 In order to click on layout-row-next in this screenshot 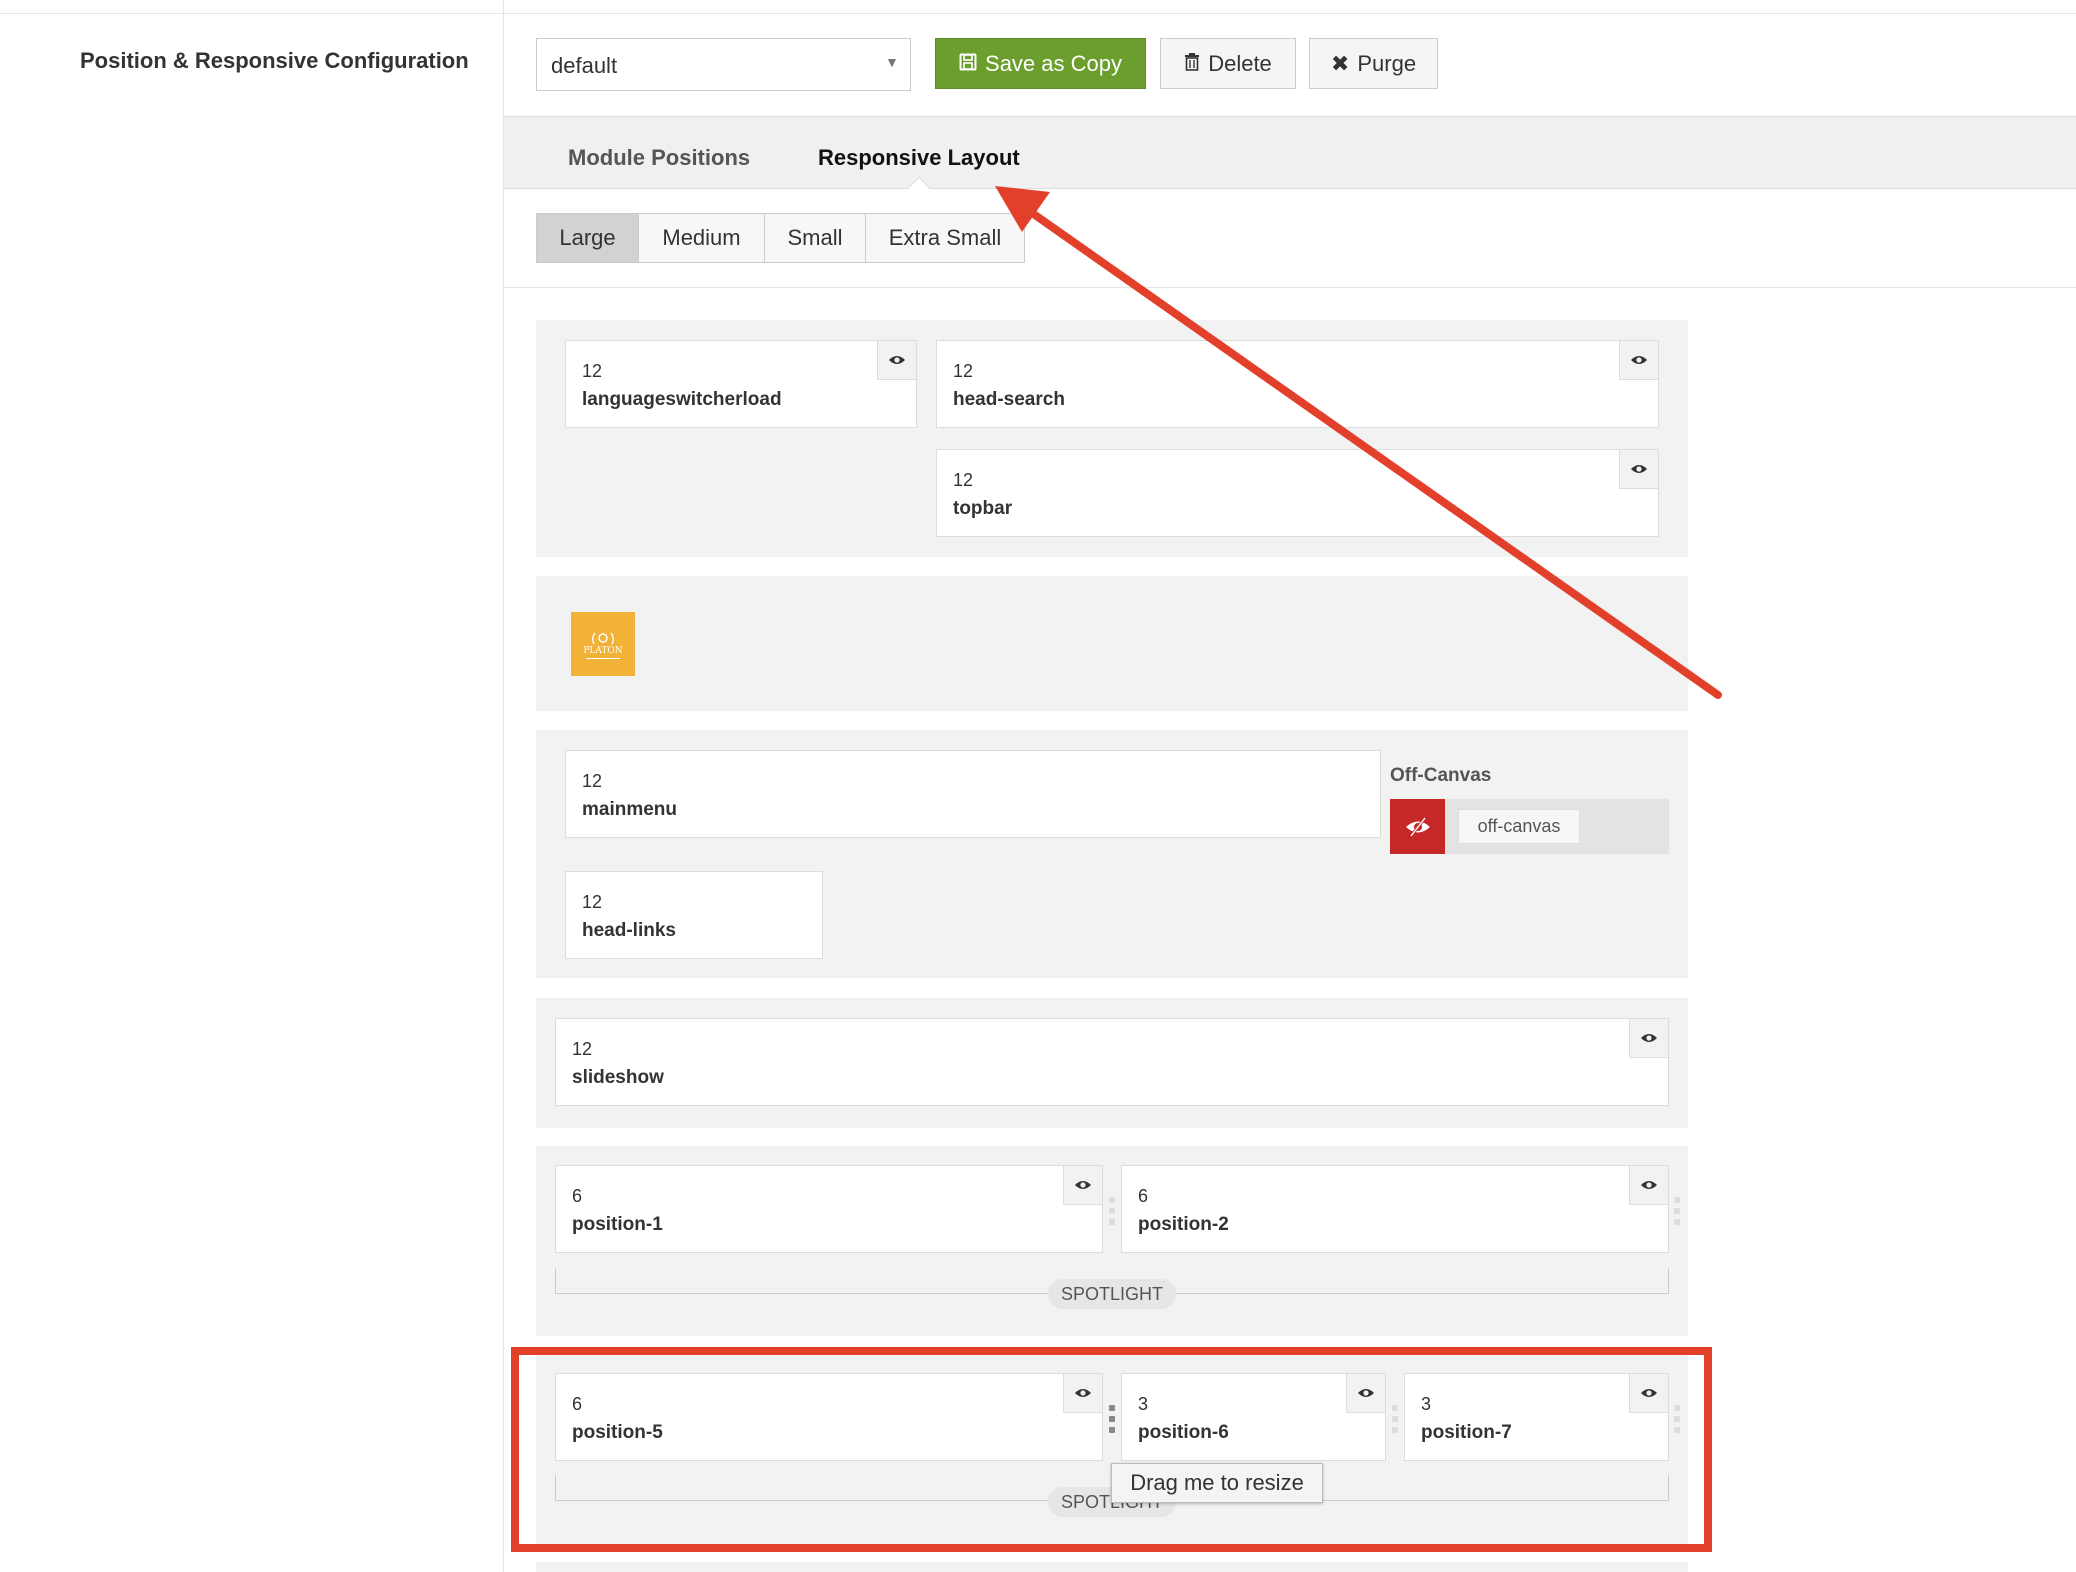, I will do `click(1112, 1567)`.